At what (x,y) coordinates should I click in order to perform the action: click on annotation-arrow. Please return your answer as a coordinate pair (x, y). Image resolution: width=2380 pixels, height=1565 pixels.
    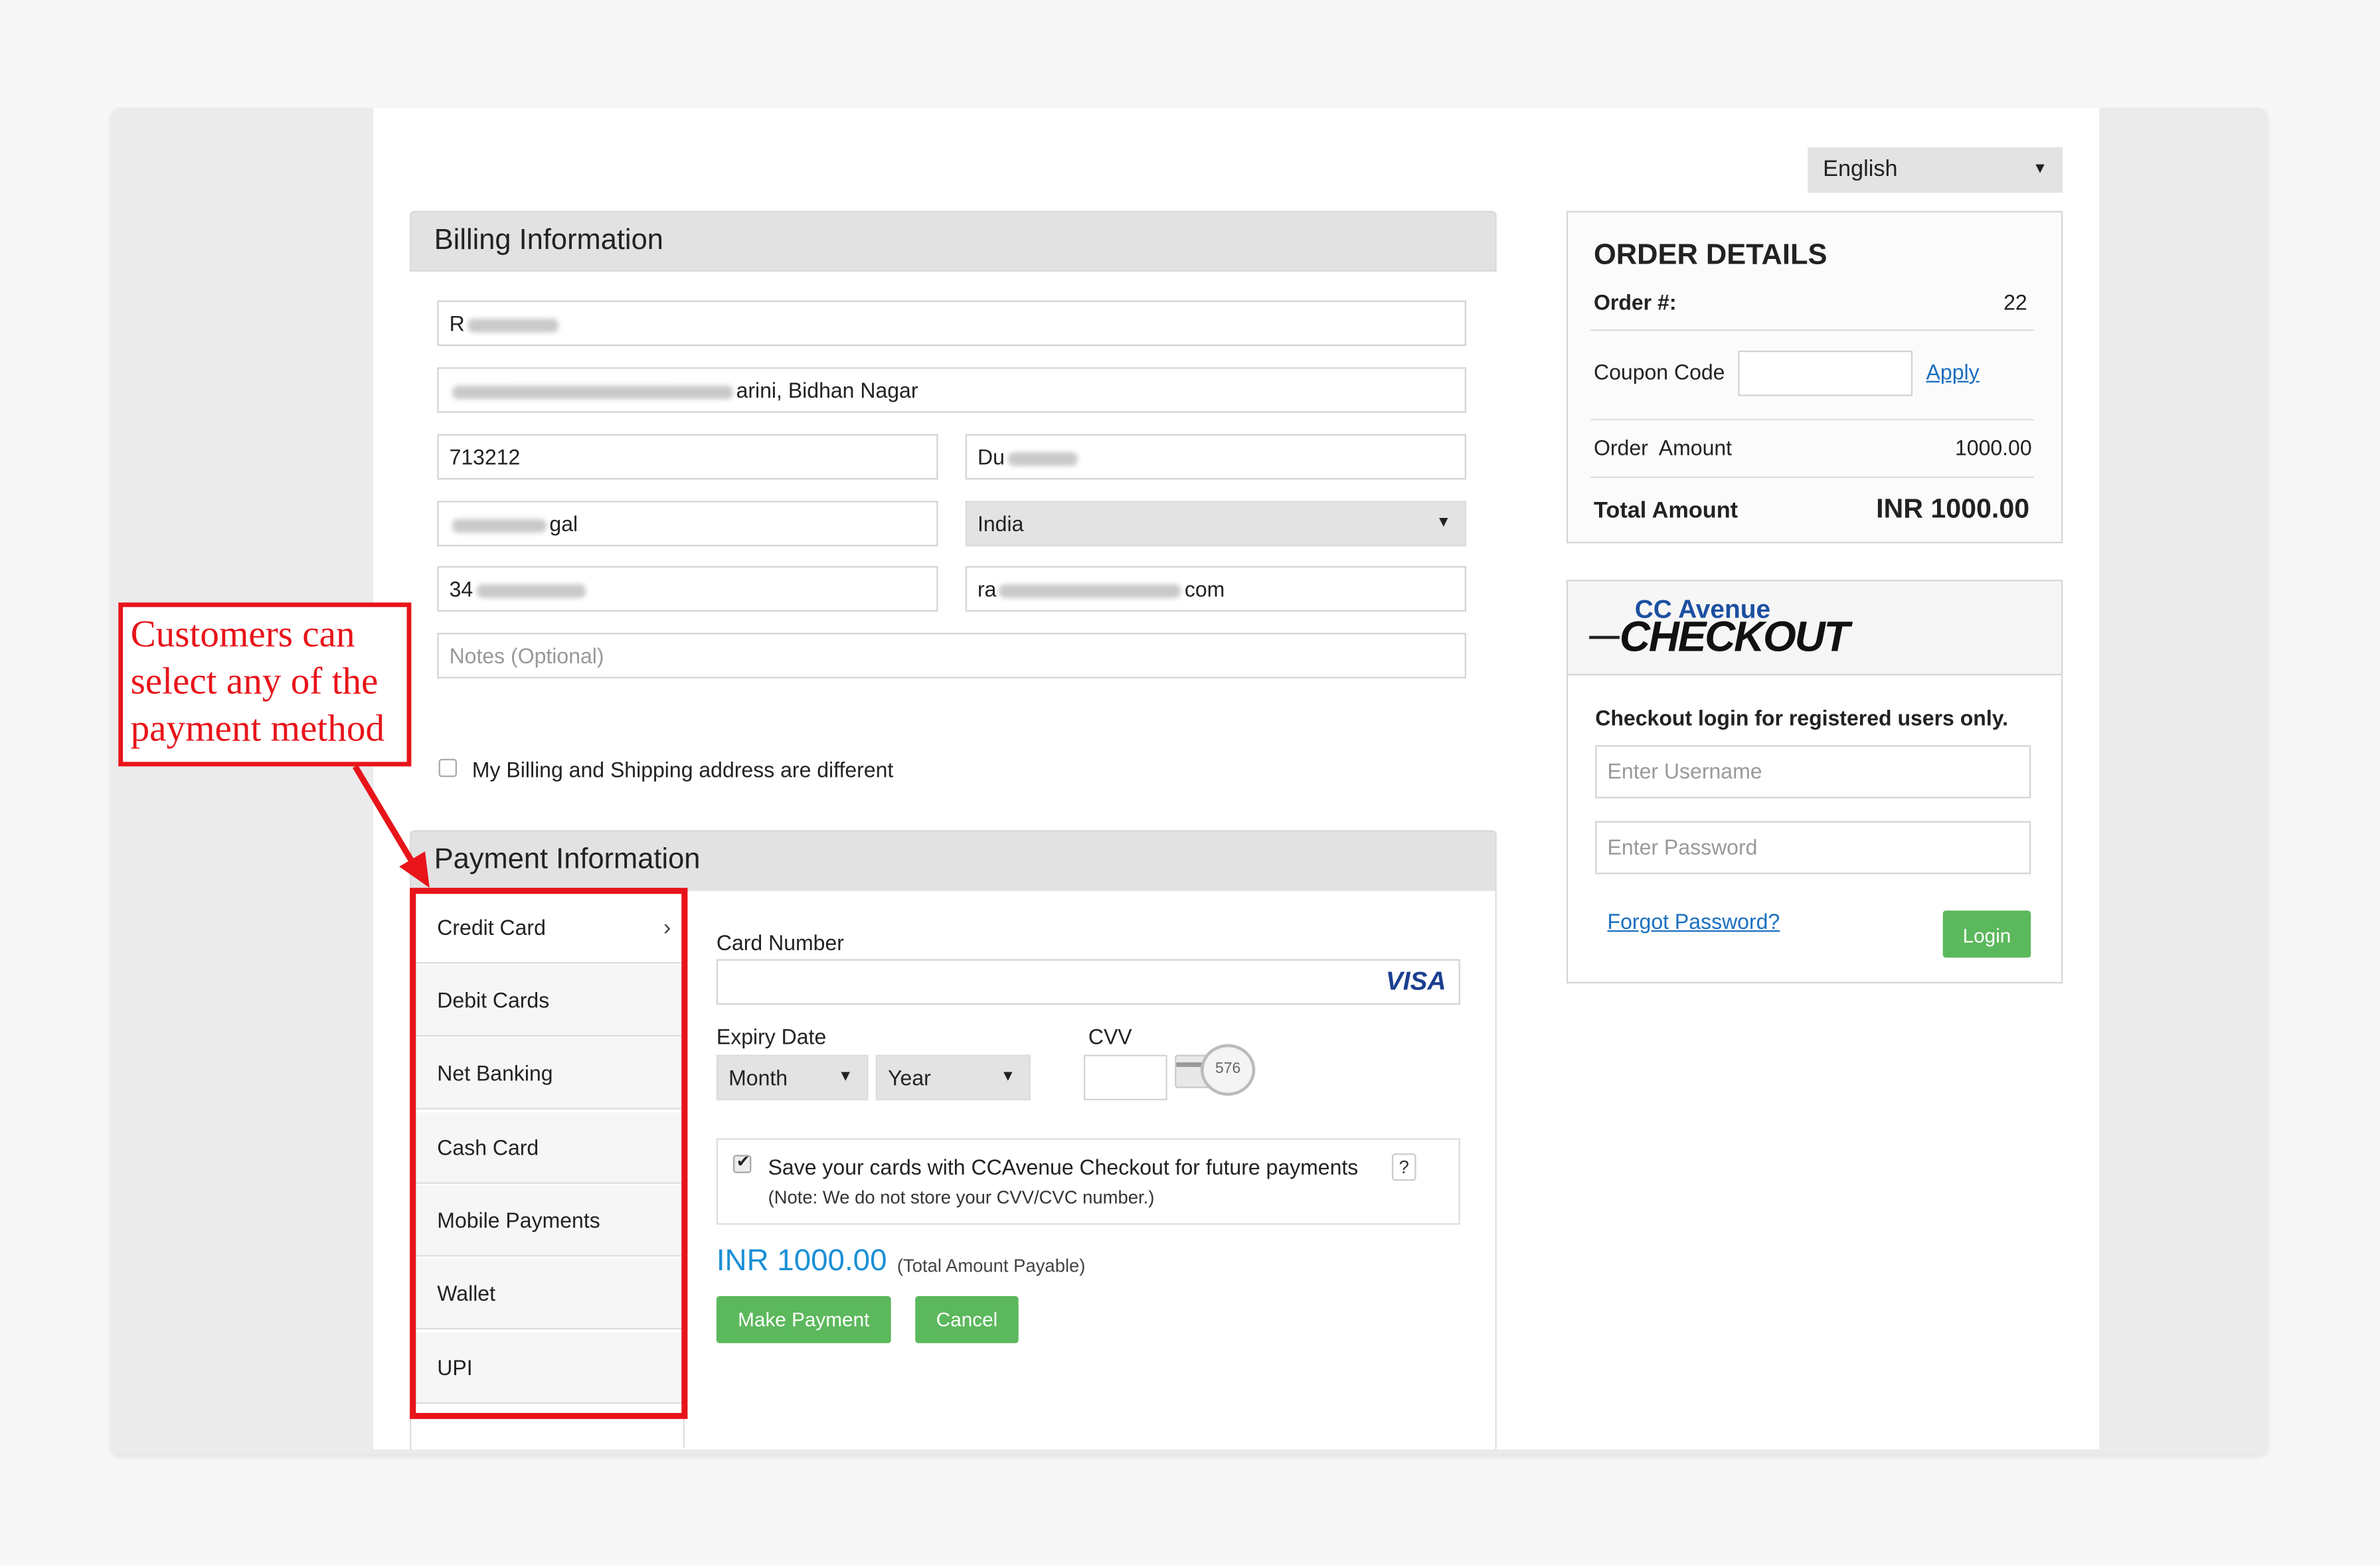
    Looking at the image, I should click on (391, 826).